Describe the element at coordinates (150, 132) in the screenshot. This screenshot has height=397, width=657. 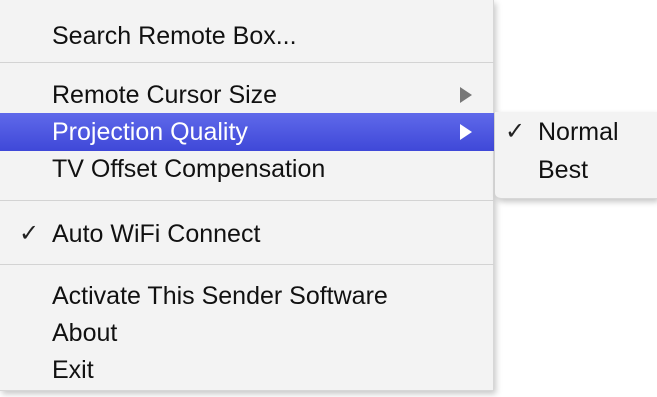
I see `menu-item-label: Projection Quality` at that location.